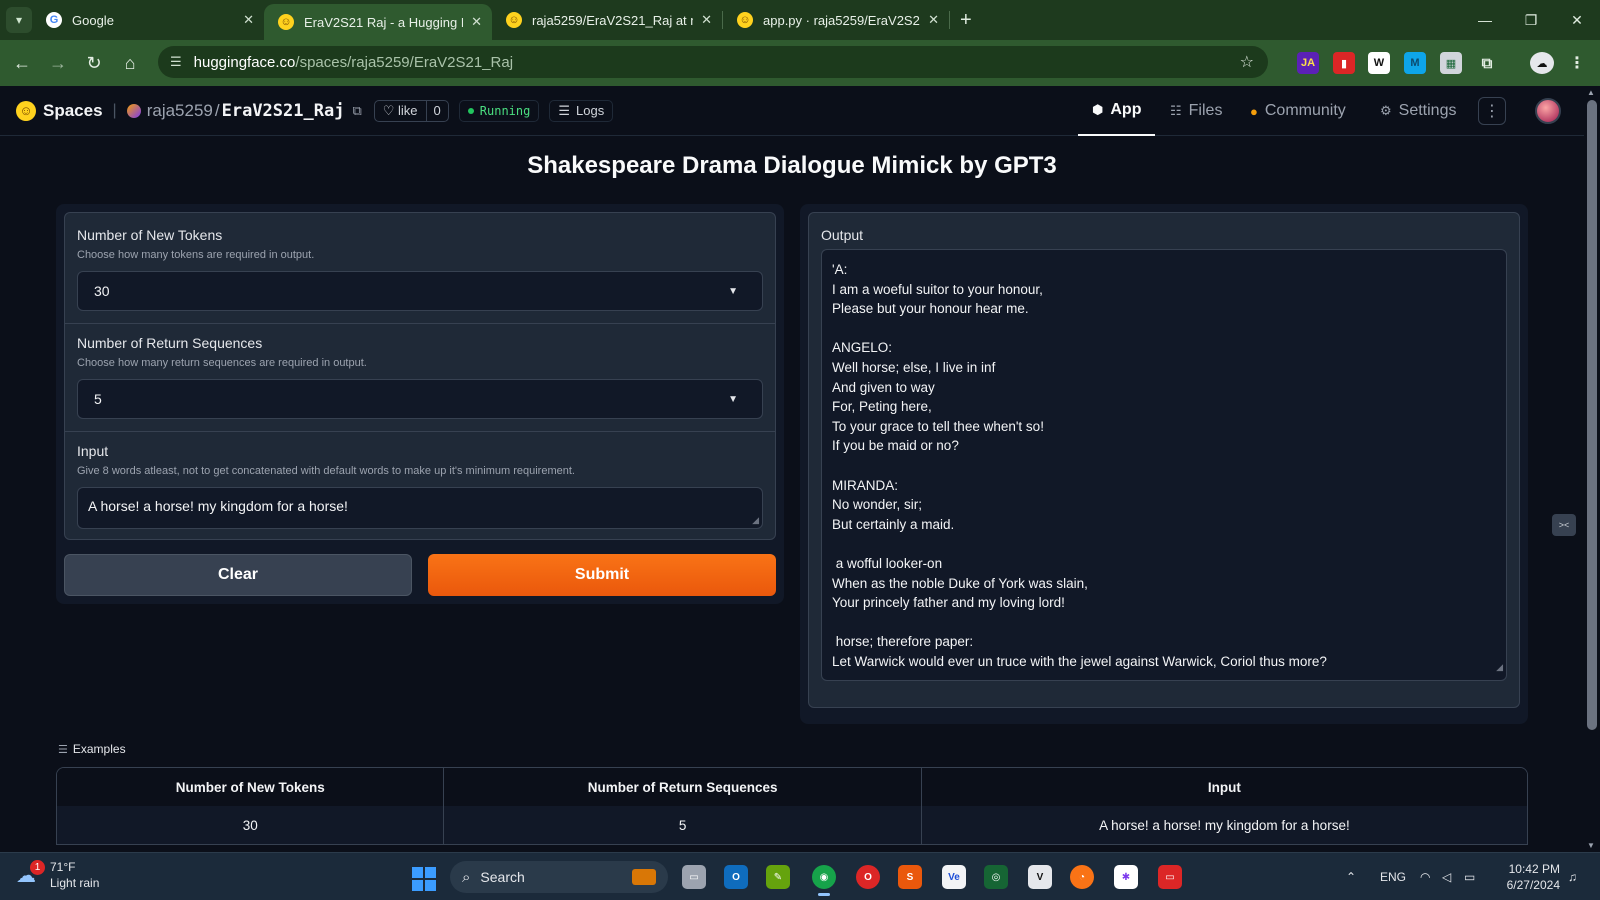  What do you see at coordinates (1564, 525) in the screenshot?
I see `side-widget-icon: ><` at bounding box center [1564, 525].